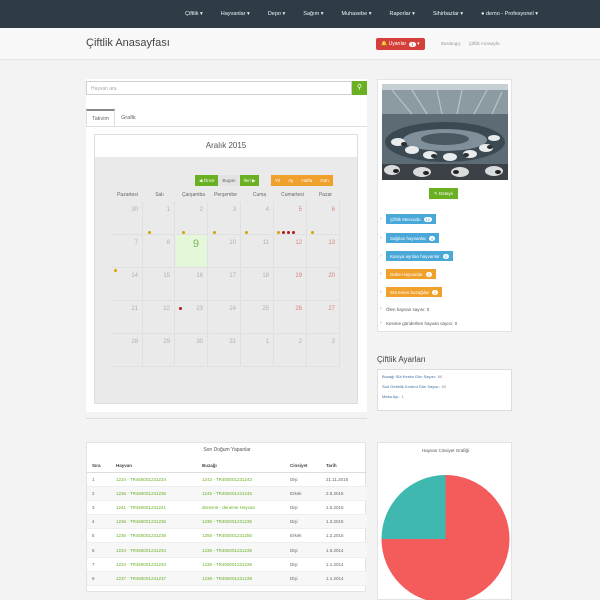 This screenshot has height=600, width=600. What do you see at coordinates (154, 579) in the screenshot?
I see `cell-animal-link: 1237 - TR450001231237` at bounding box center [154, 579].